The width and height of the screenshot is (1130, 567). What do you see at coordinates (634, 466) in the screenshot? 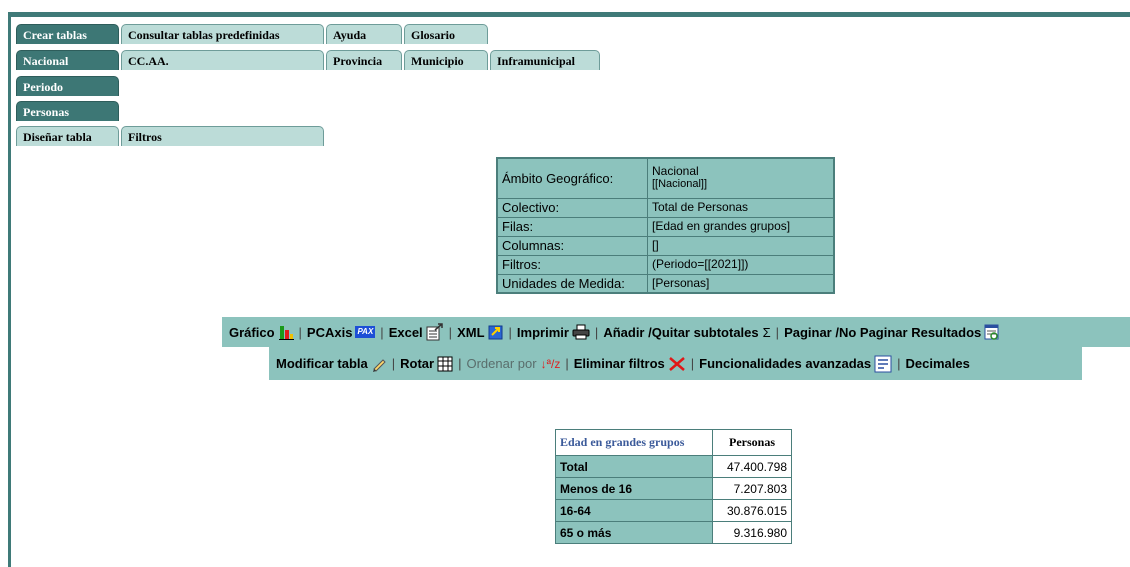
I see `row-label: Total` at bounding box center [634, 466].